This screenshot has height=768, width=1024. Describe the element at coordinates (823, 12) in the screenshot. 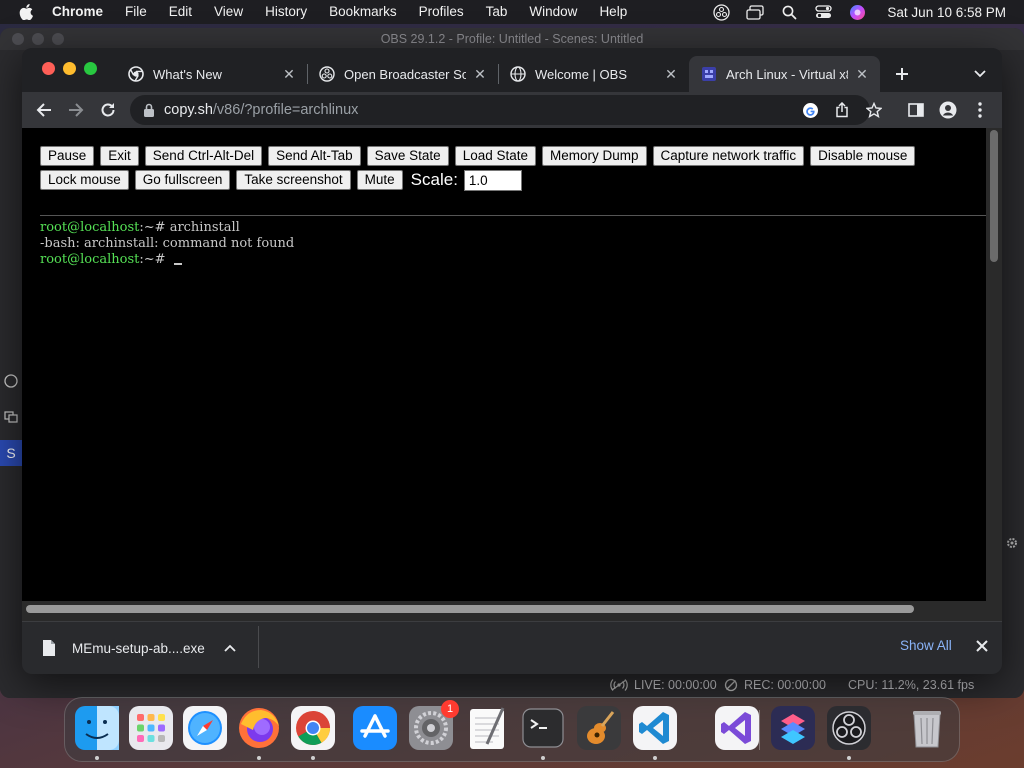

I see `control-center-icon` at that location.